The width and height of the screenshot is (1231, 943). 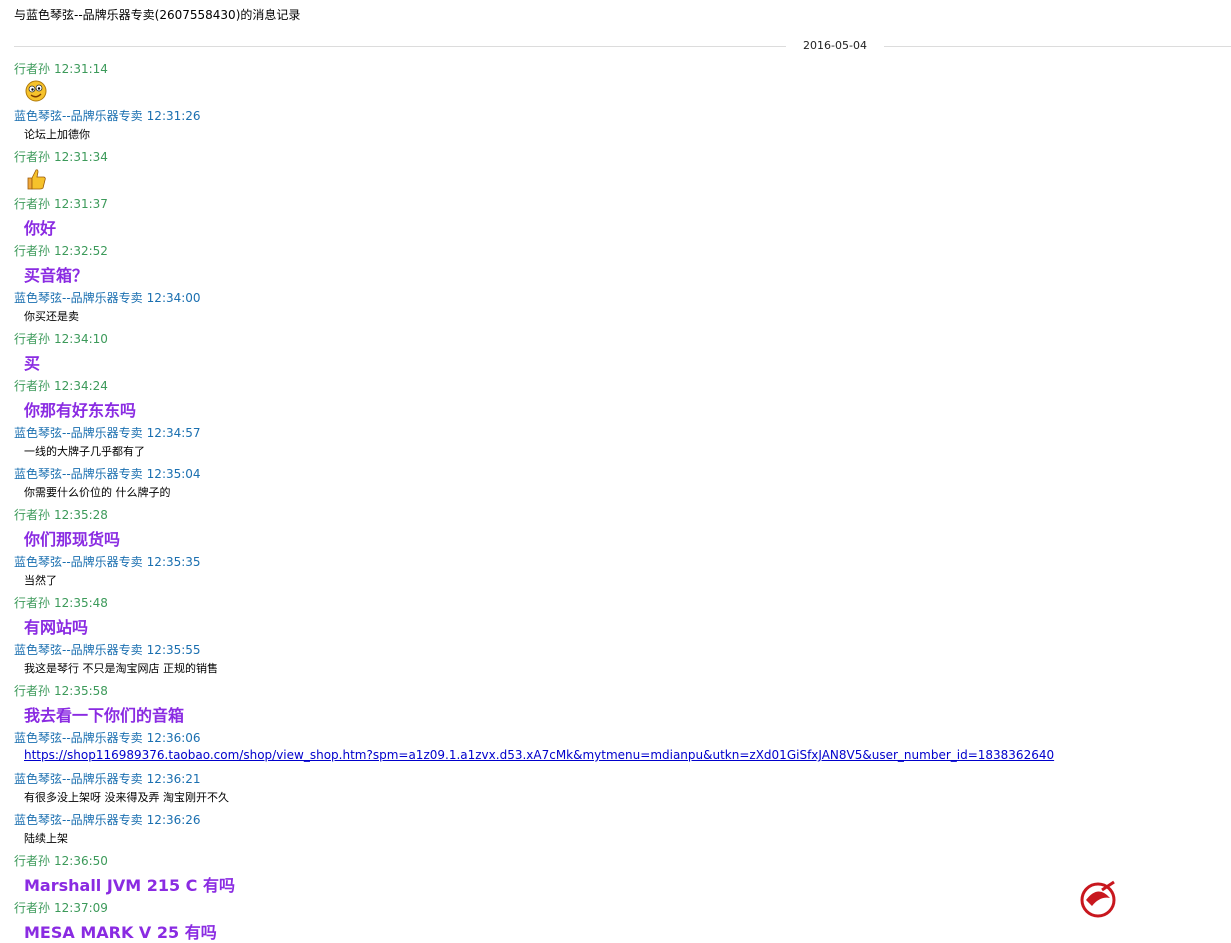 What do you see at coordinates (173, 650) in the screenshot?
I see `message-time: 12:35:55` at bounding box center [173, 650].